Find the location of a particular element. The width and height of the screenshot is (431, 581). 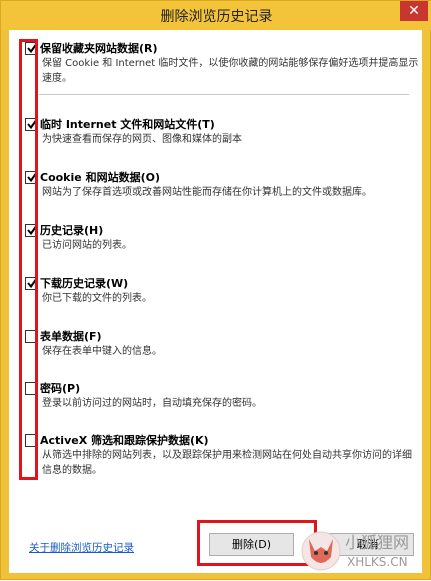

option-description: 网站为了保存首选项或改善网站性能而存储在你计算机上的文件或数据库。 is located at coordinates (207, 192).